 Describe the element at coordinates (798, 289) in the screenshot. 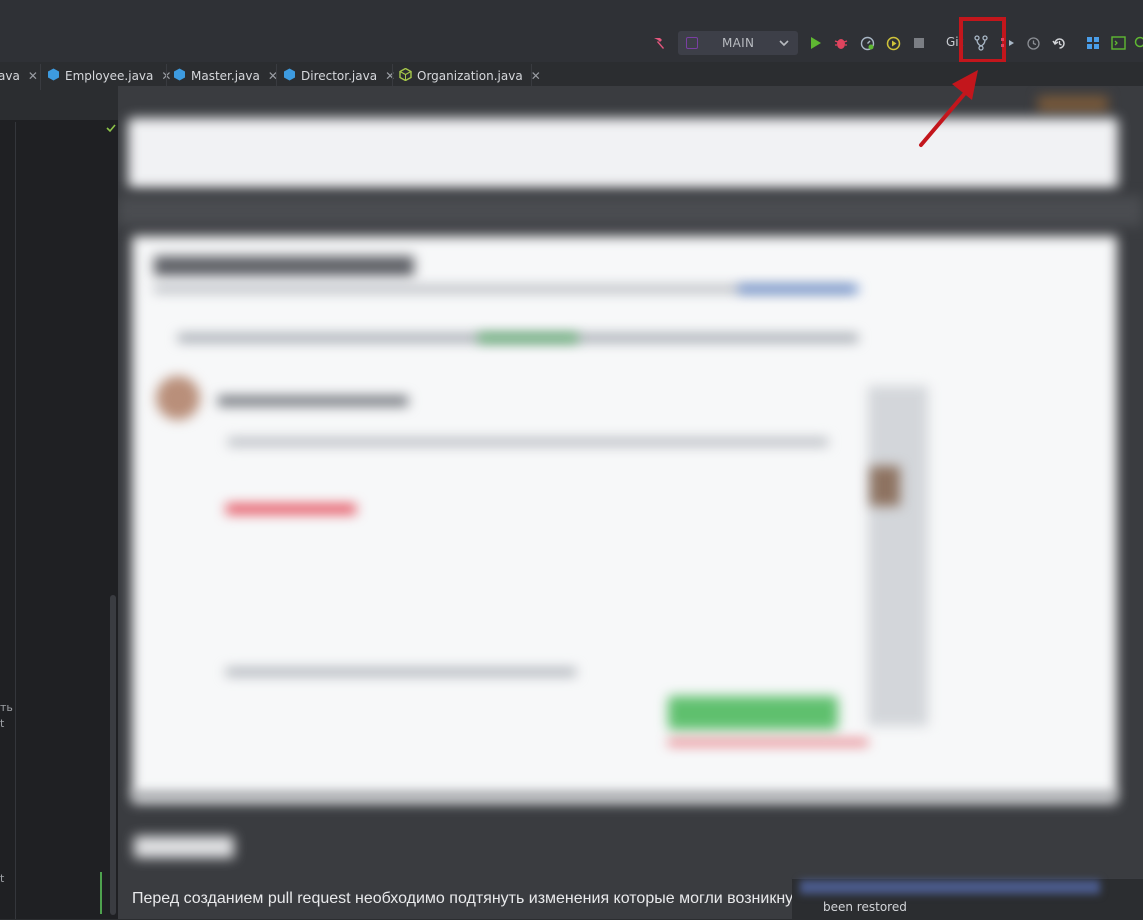

I see `blurred-link` at that location.